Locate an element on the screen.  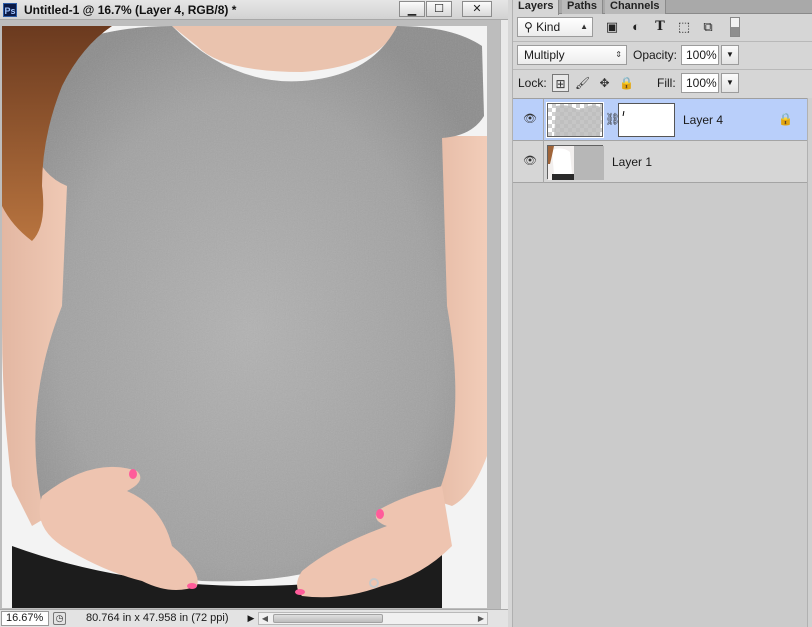
shape-filter-icon: ⬚ is located at coordinates (684, 27).